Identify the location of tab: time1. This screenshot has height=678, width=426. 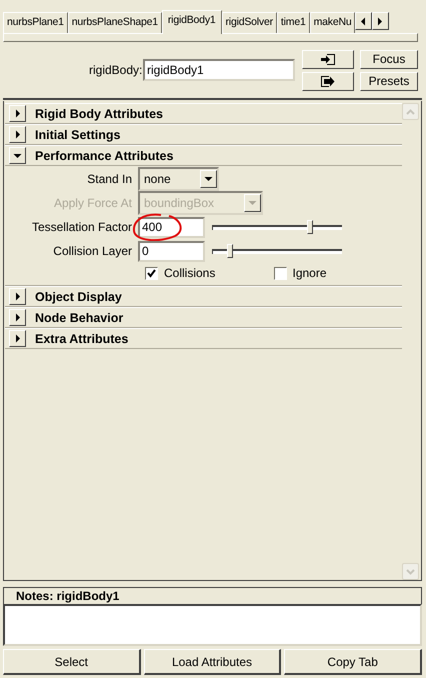
(293, 22).